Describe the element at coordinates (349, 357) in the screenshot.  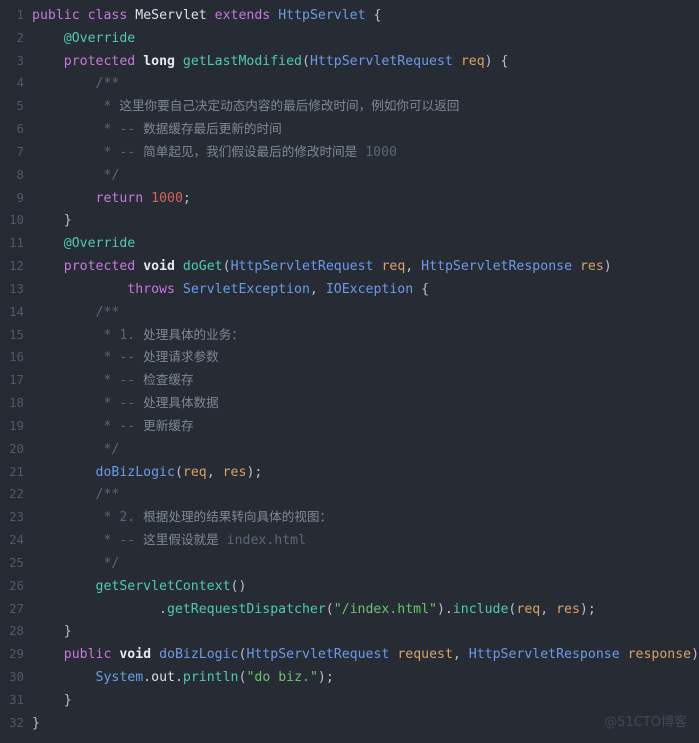
I see `code-line: 16 * -- 处理请求参数` at that location.